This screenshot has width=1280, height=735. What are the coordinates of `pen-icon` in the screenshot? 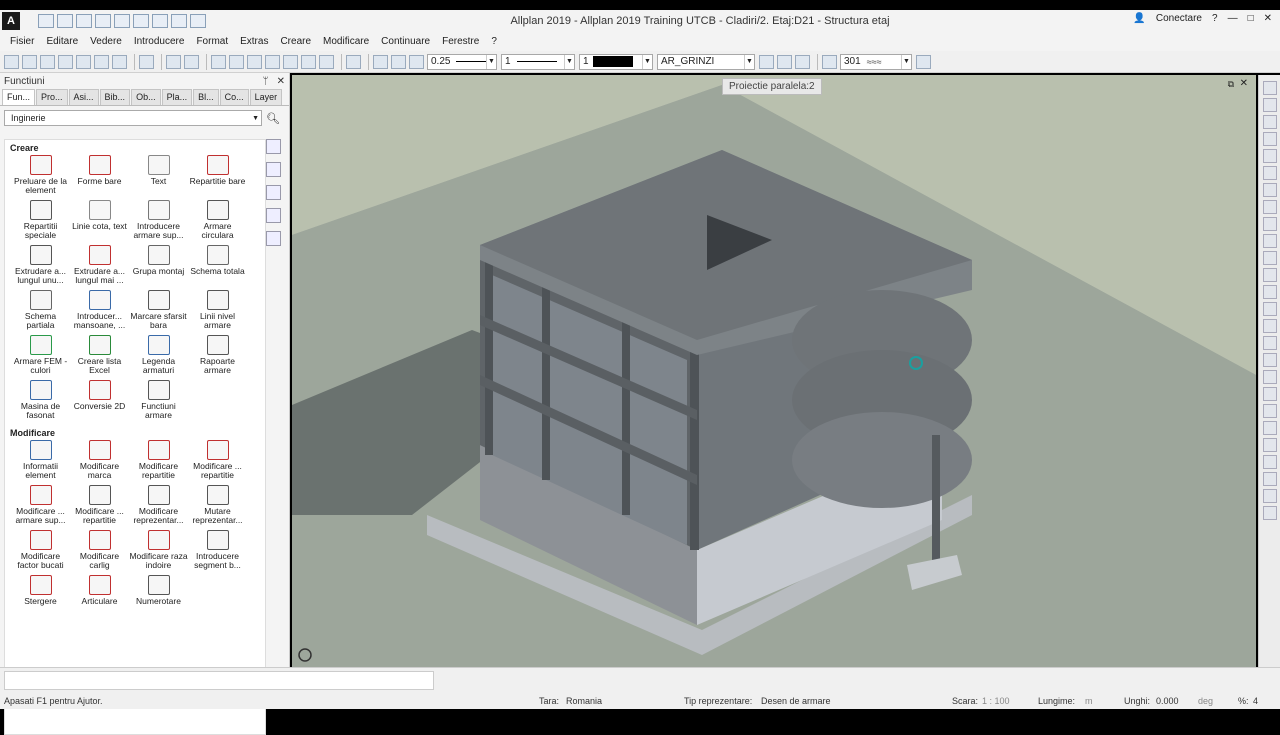 It's located at (398, 61).